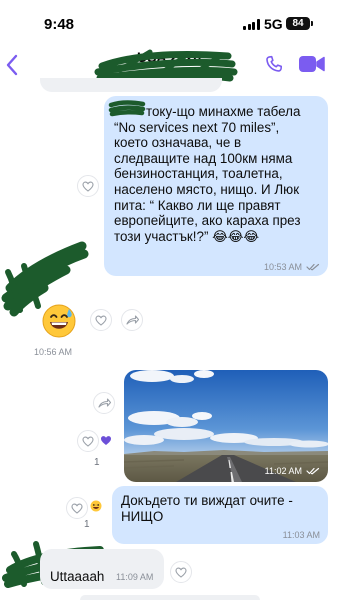 This screenshot has height=600, width=338. Describe the element at coordinates (274, 64) in the screenshot. I see `phone-call-icon` at that location.